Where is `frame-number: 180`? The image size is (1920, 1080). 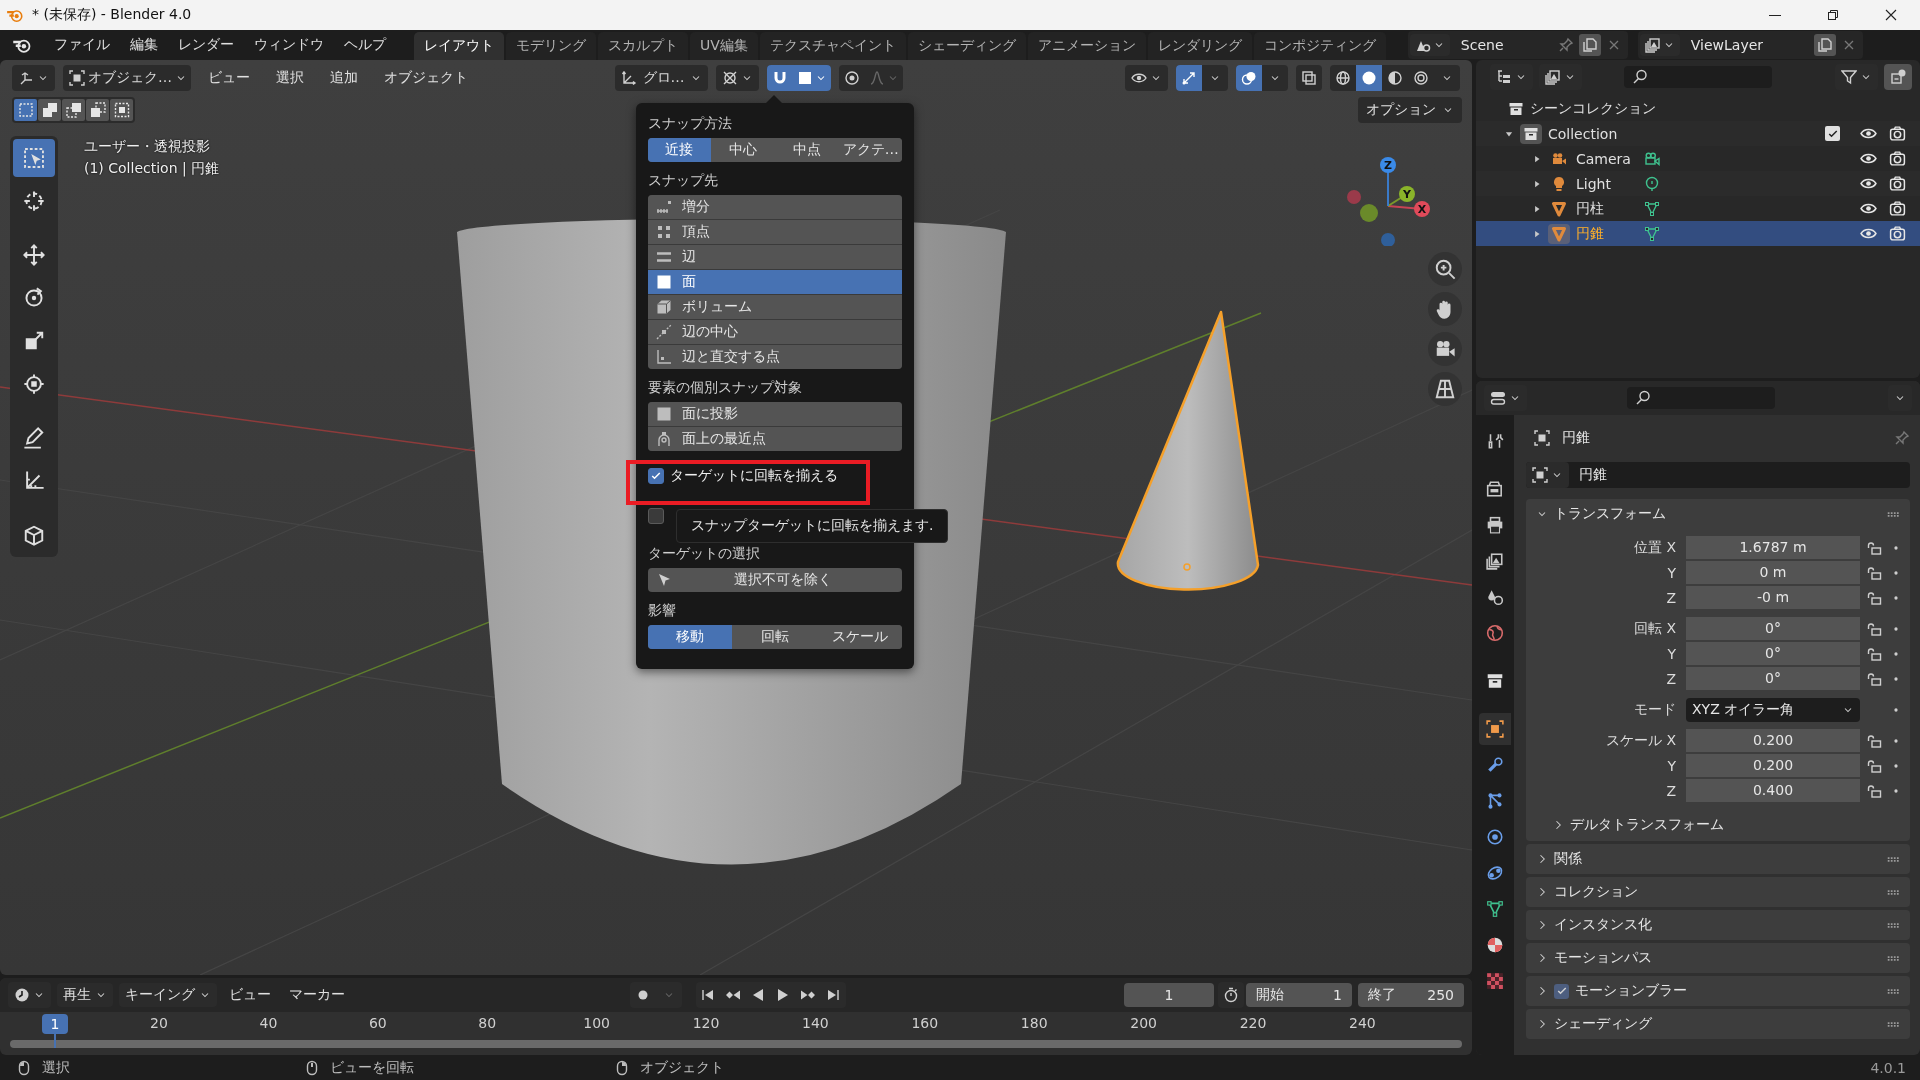 frame-number: 180 is located at coordinates (1034, 1023).